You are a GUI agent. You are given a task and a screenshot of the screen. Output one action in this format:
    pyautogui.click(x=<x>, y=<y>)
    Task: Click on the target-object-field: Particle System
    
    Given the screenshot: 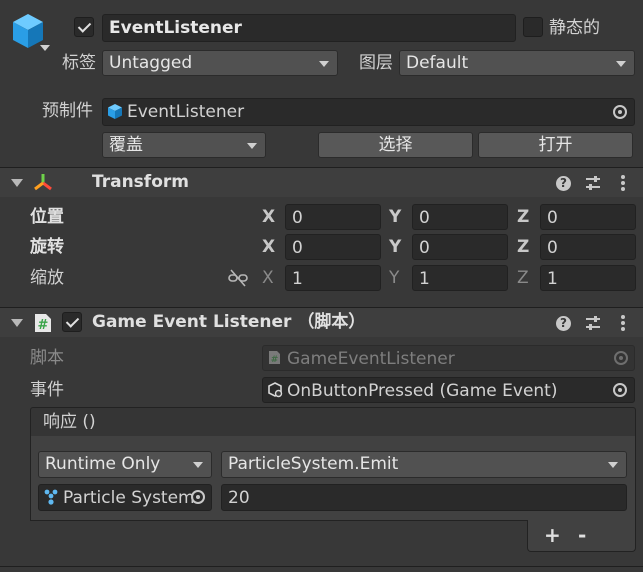 What is the action you would take?
    pyautogui.click(x=125, y=497)
    